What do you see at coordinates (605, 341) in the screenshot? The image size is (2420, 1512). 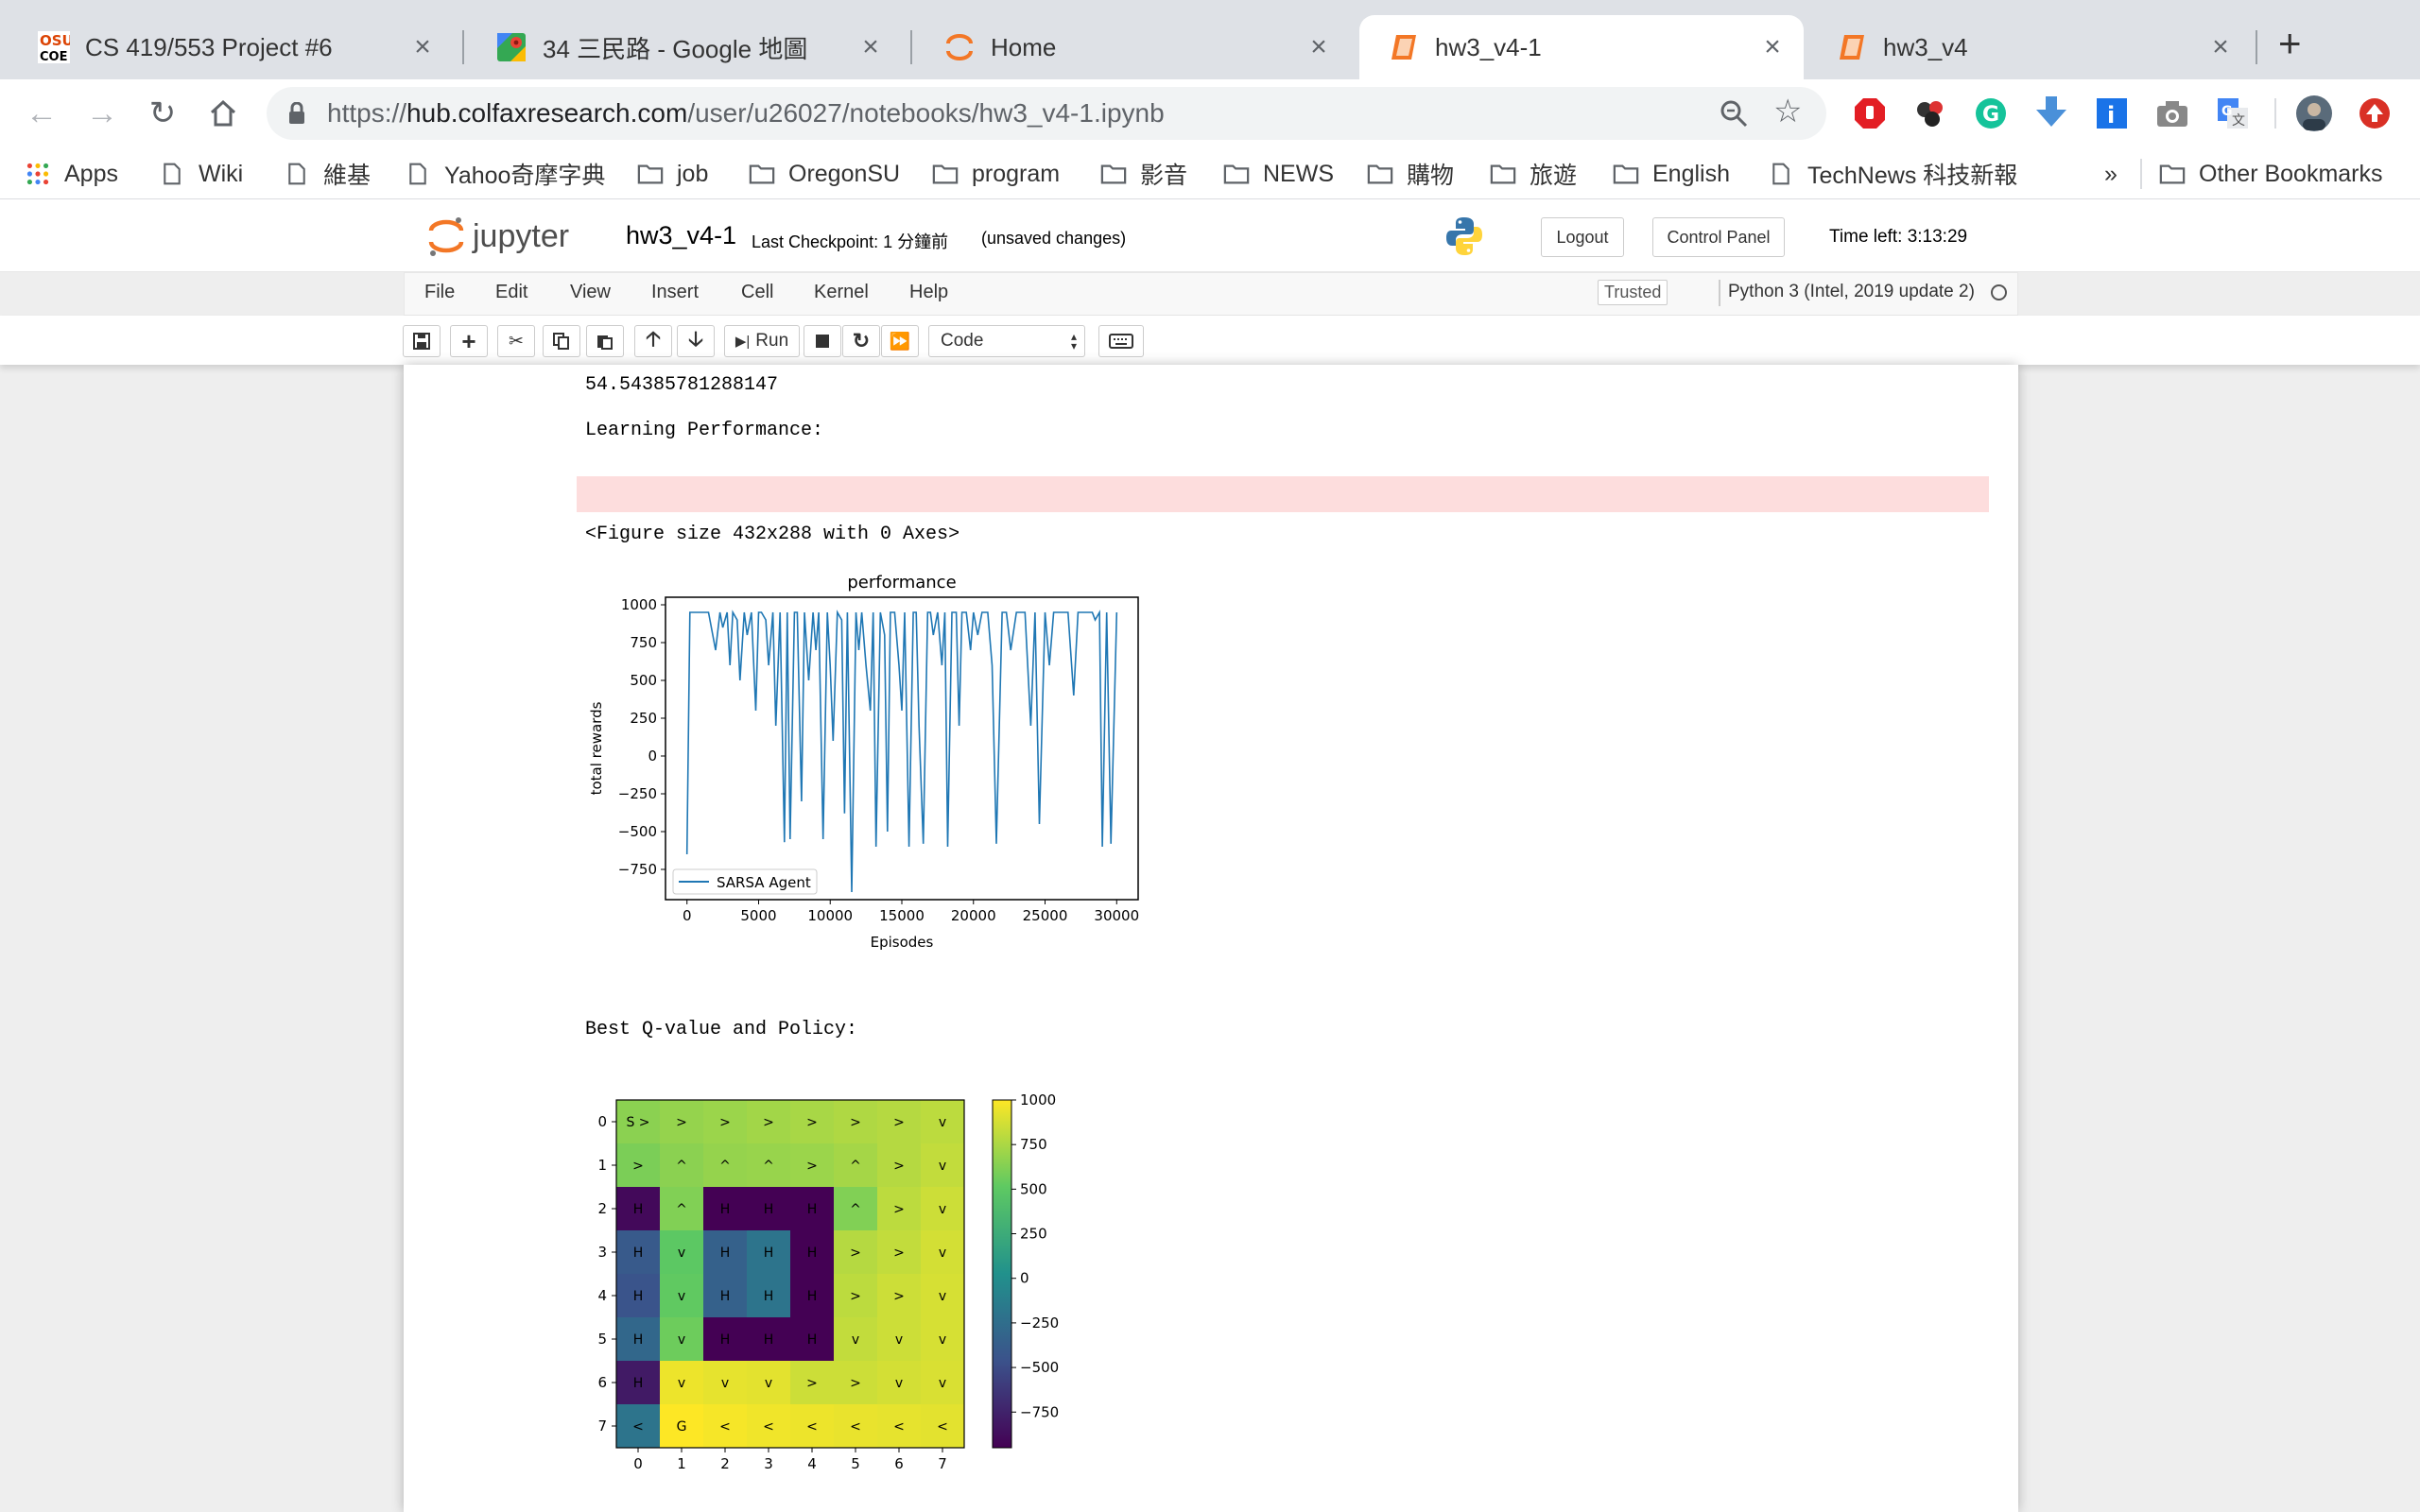 I see `paste-icon` at bounding box center [605, 341].